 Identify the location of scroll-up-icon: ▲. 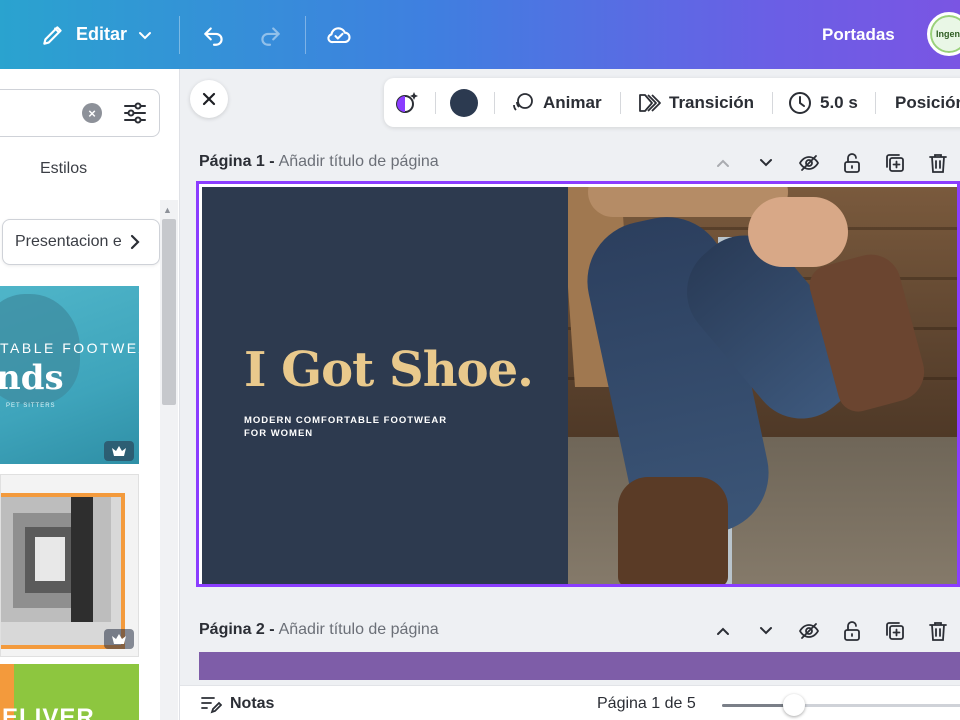
(167, 210).